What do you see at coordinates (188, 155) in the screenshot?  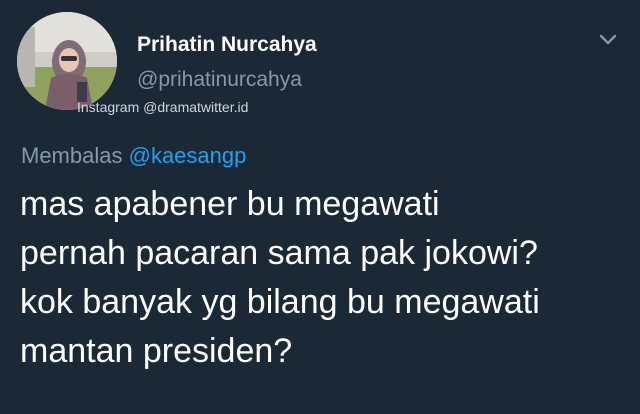 I see `reply-mention-link: @kaesangp` at bounding box center [188, 155].